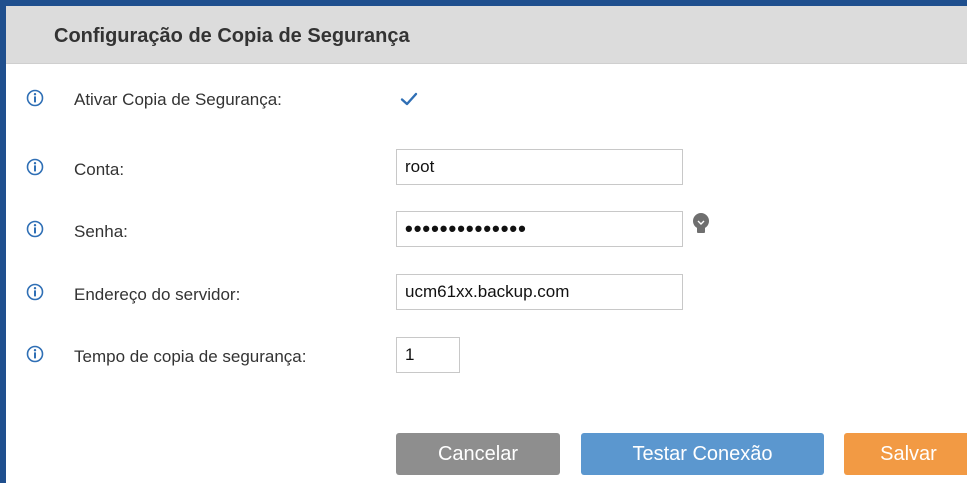  Describe the element at coordinates (101, 231) in the screenshot. I see `password-label: Senha:` at that location.